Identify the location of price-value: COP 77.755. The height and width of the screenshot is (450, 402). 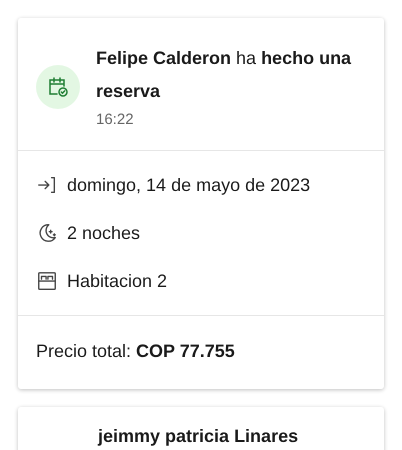
(185, 351).